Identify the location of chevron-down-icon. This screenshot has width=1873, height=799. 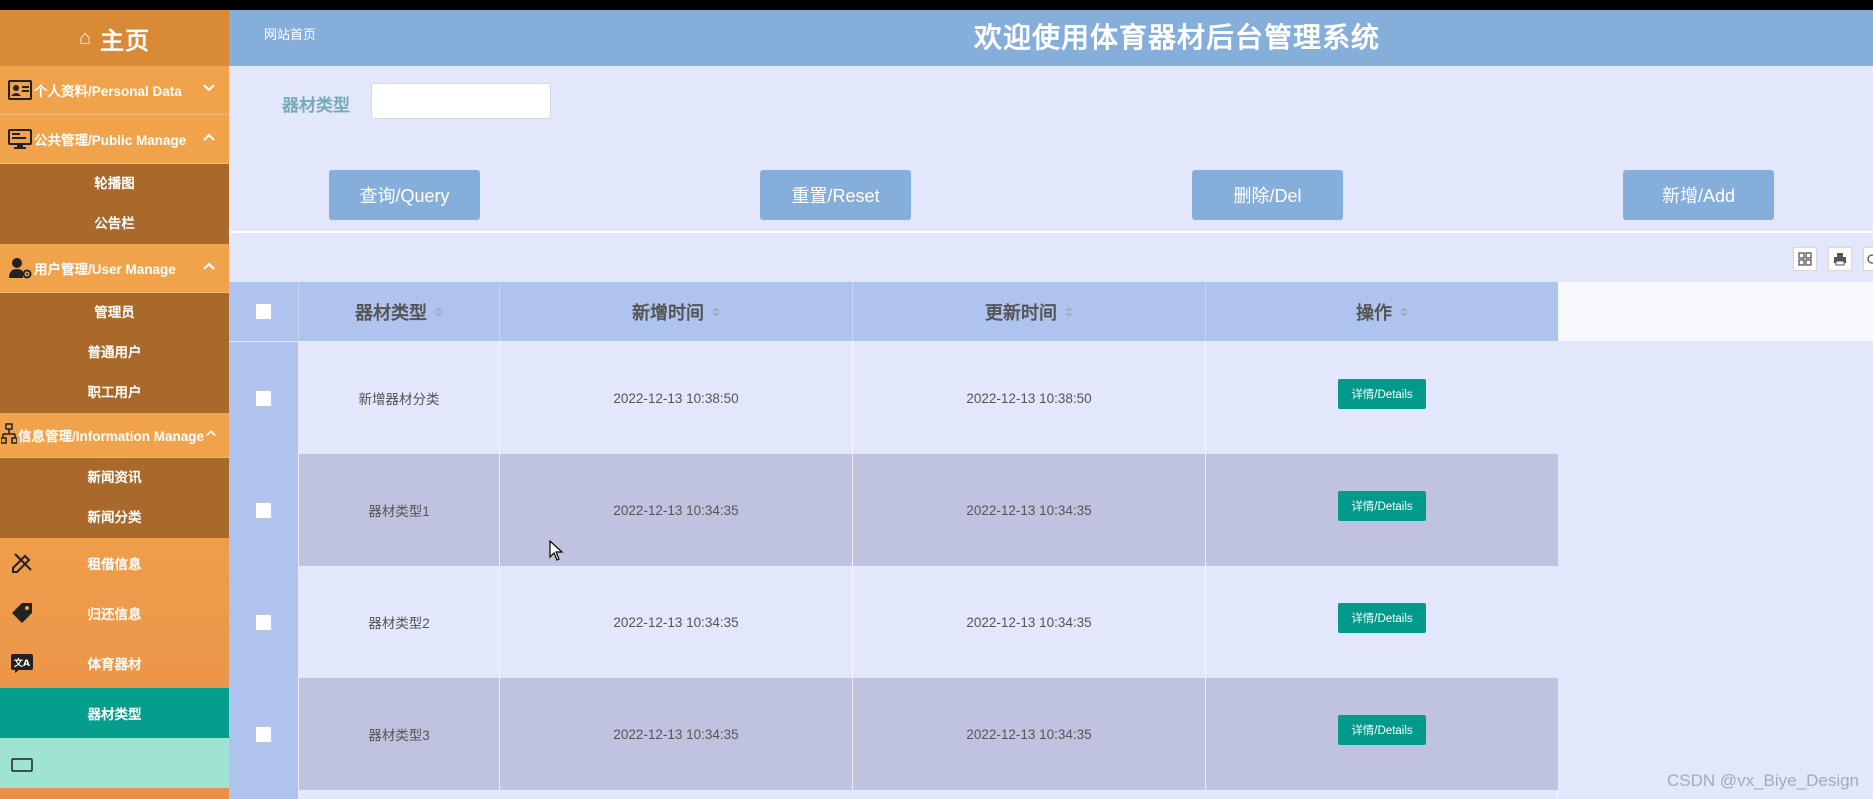
(209, 88).